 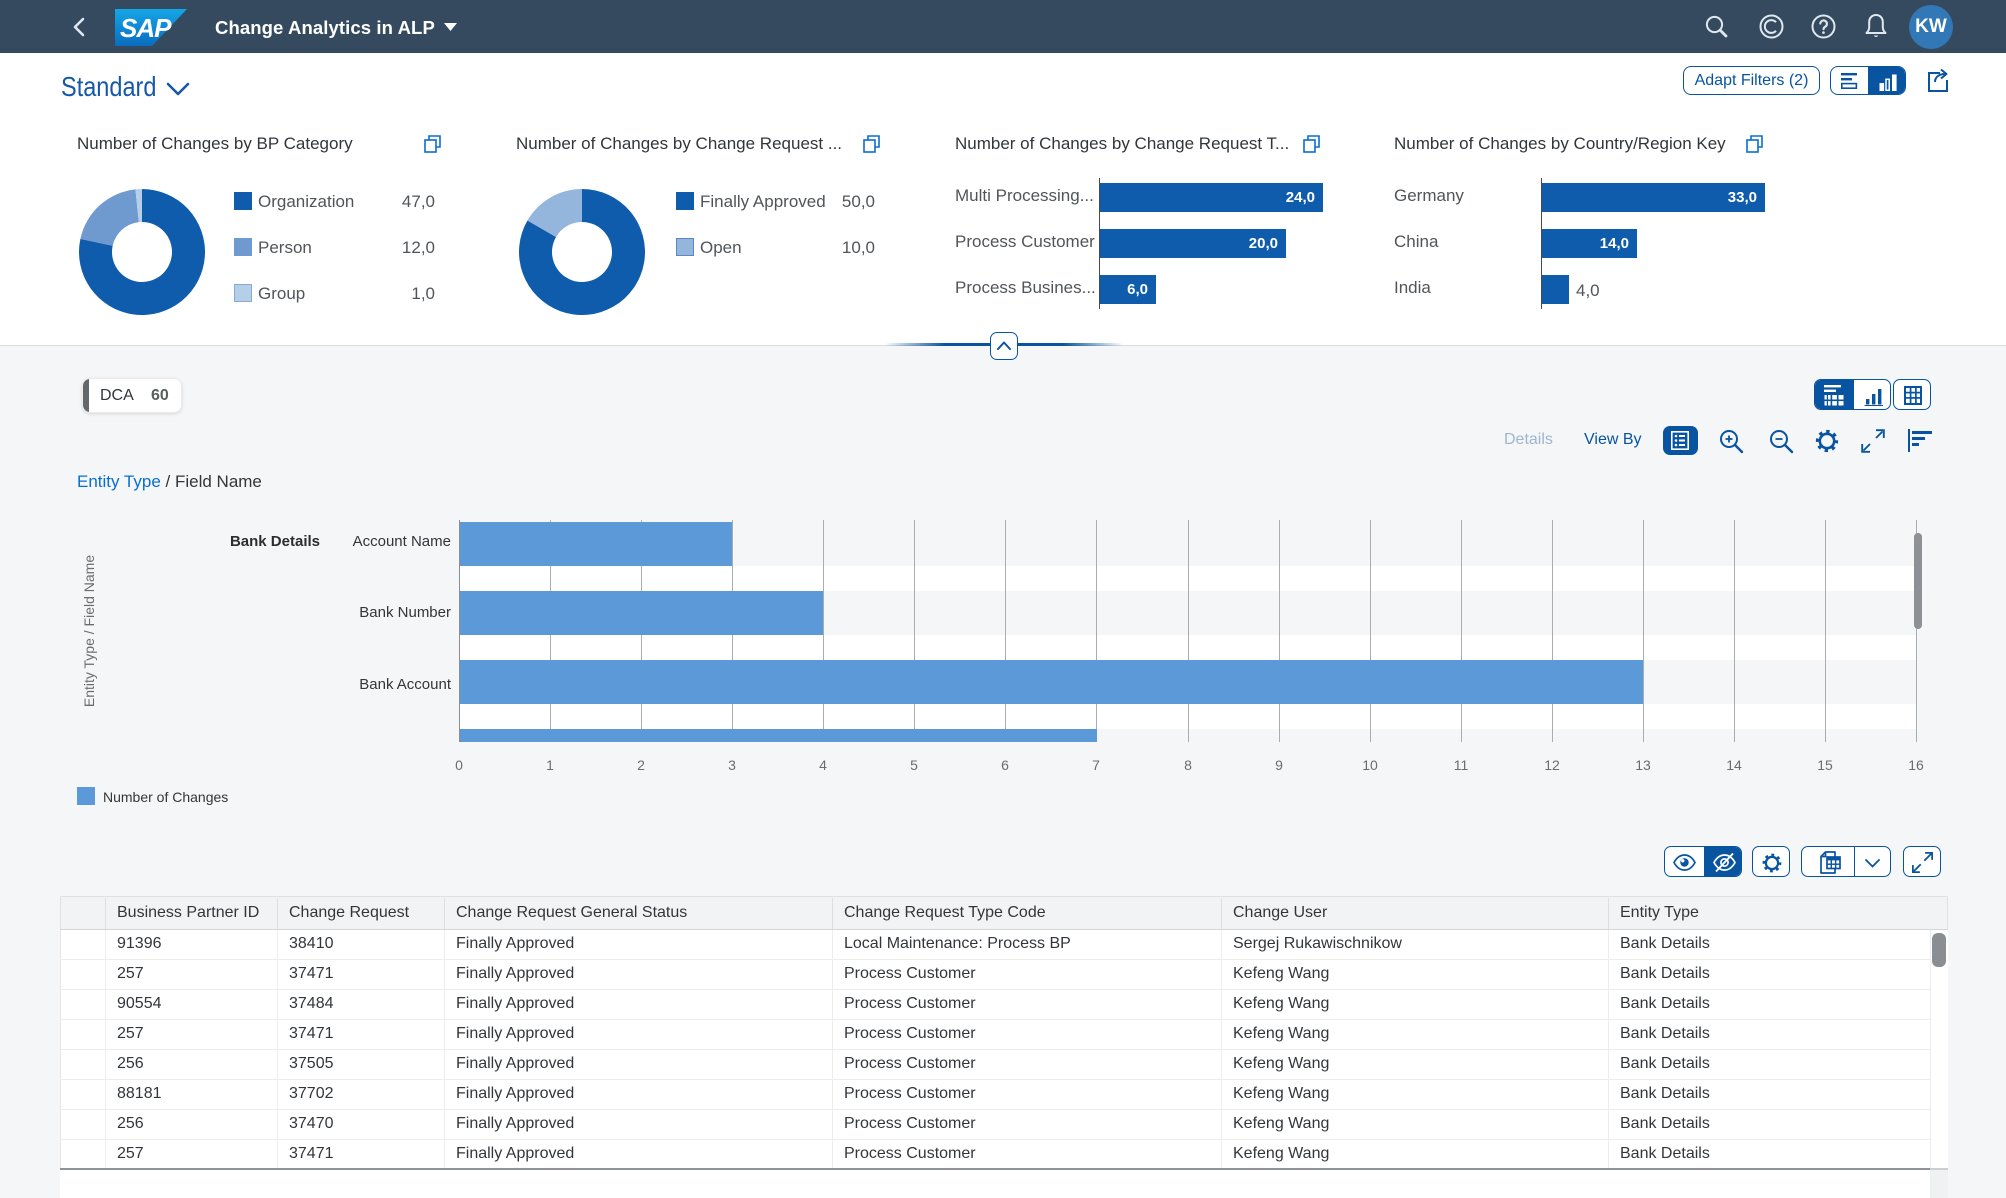 I want to click on svg-text: SAP, so click(x=146, y=28).